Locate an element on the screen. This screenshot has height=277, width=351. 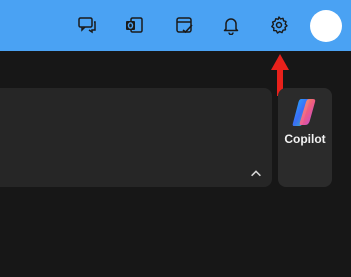
notes-button is located at coordinates (184, 25).